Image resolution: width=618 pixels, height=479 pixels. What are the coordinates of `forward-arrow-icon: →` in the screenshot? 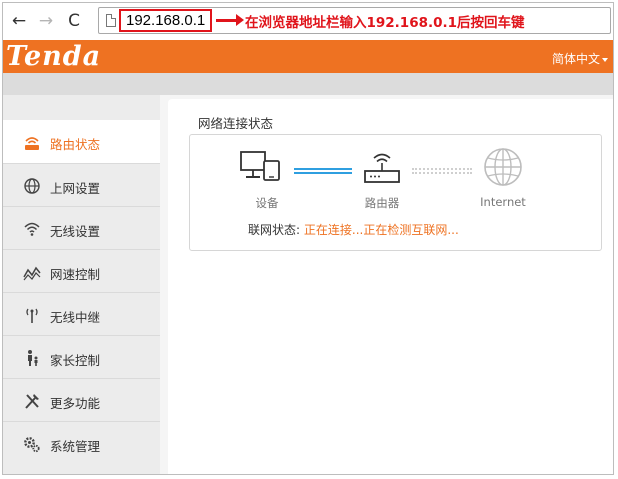 It's located at (46, 21).